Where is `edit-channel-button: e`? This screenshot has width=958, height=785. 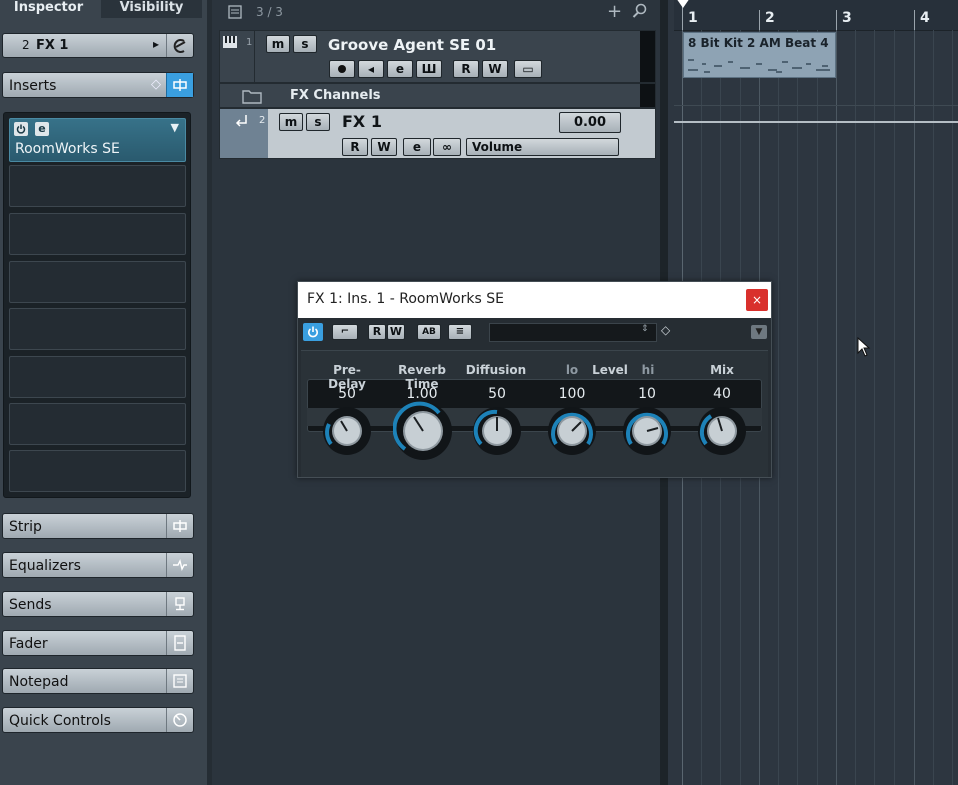
edit-channel-button: e is located at coordinates (417, 147).